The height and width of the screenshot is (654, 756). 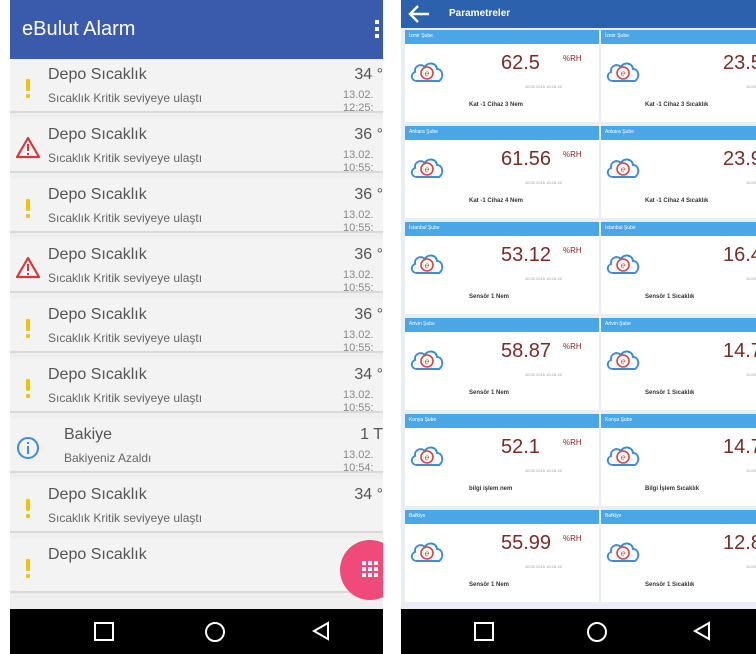 I want to click on branch-name: Konya Şube, so click(x=619, y=420).